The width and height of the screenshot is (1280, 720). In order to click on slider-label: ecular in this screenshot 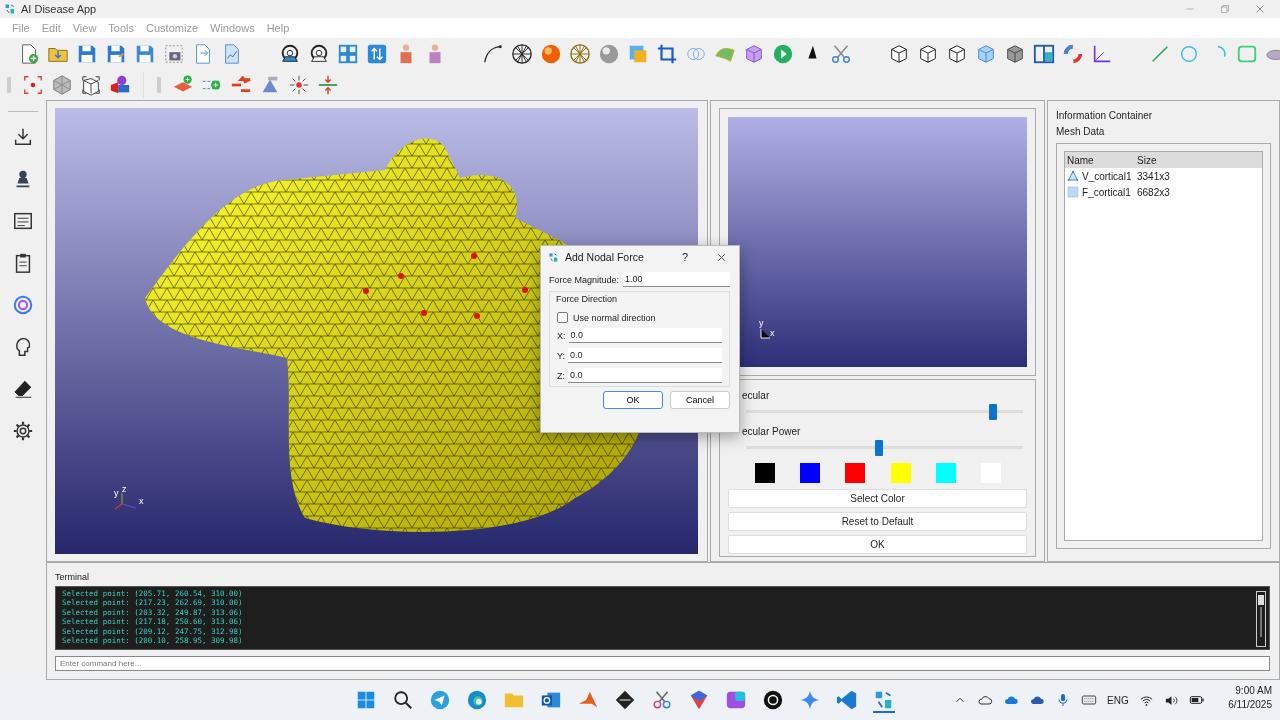, I will do `click(756, 396)`.